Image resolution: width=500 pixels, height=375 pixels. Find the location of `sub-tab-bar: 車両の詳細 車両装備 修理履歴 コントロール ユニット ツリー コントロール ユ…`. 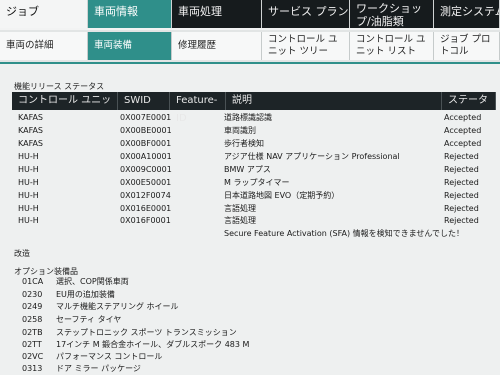

sub-tab-bar: 車両の詳細 車両装備 修理履歴 コントロール ユニット ツリー コントロール ユ… is located at coordinates (250, 47).